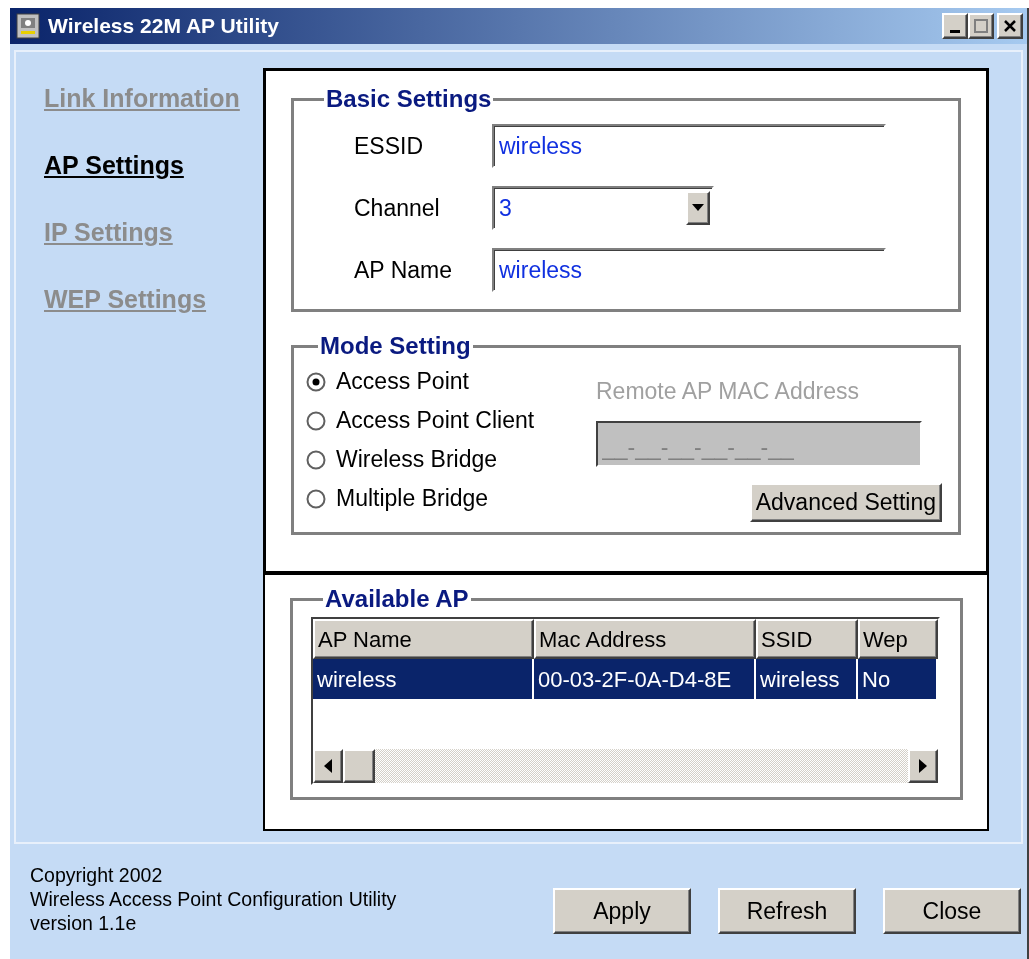 This screenshot has height=959, width=1029. I want to click on column-header: Mac Address, so click(645, 639).